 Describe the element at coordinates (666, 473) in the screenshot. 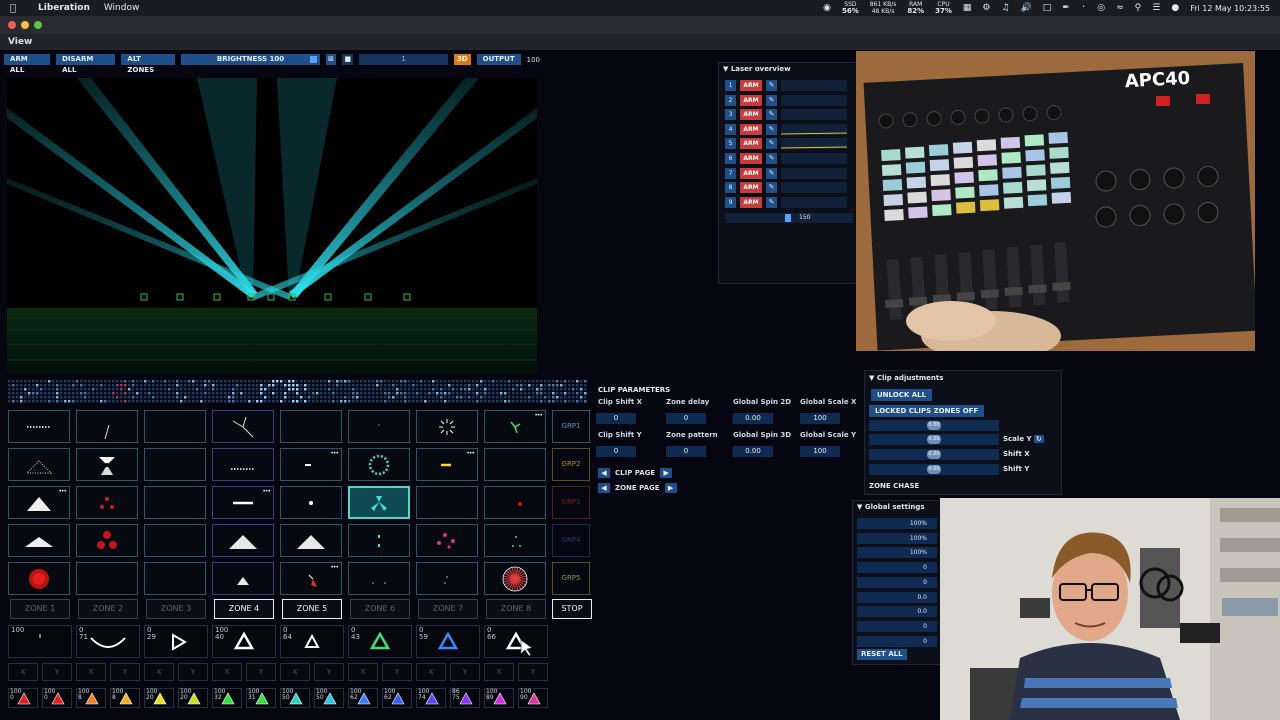

I see `clip-page-next-button: ▶` at that location.